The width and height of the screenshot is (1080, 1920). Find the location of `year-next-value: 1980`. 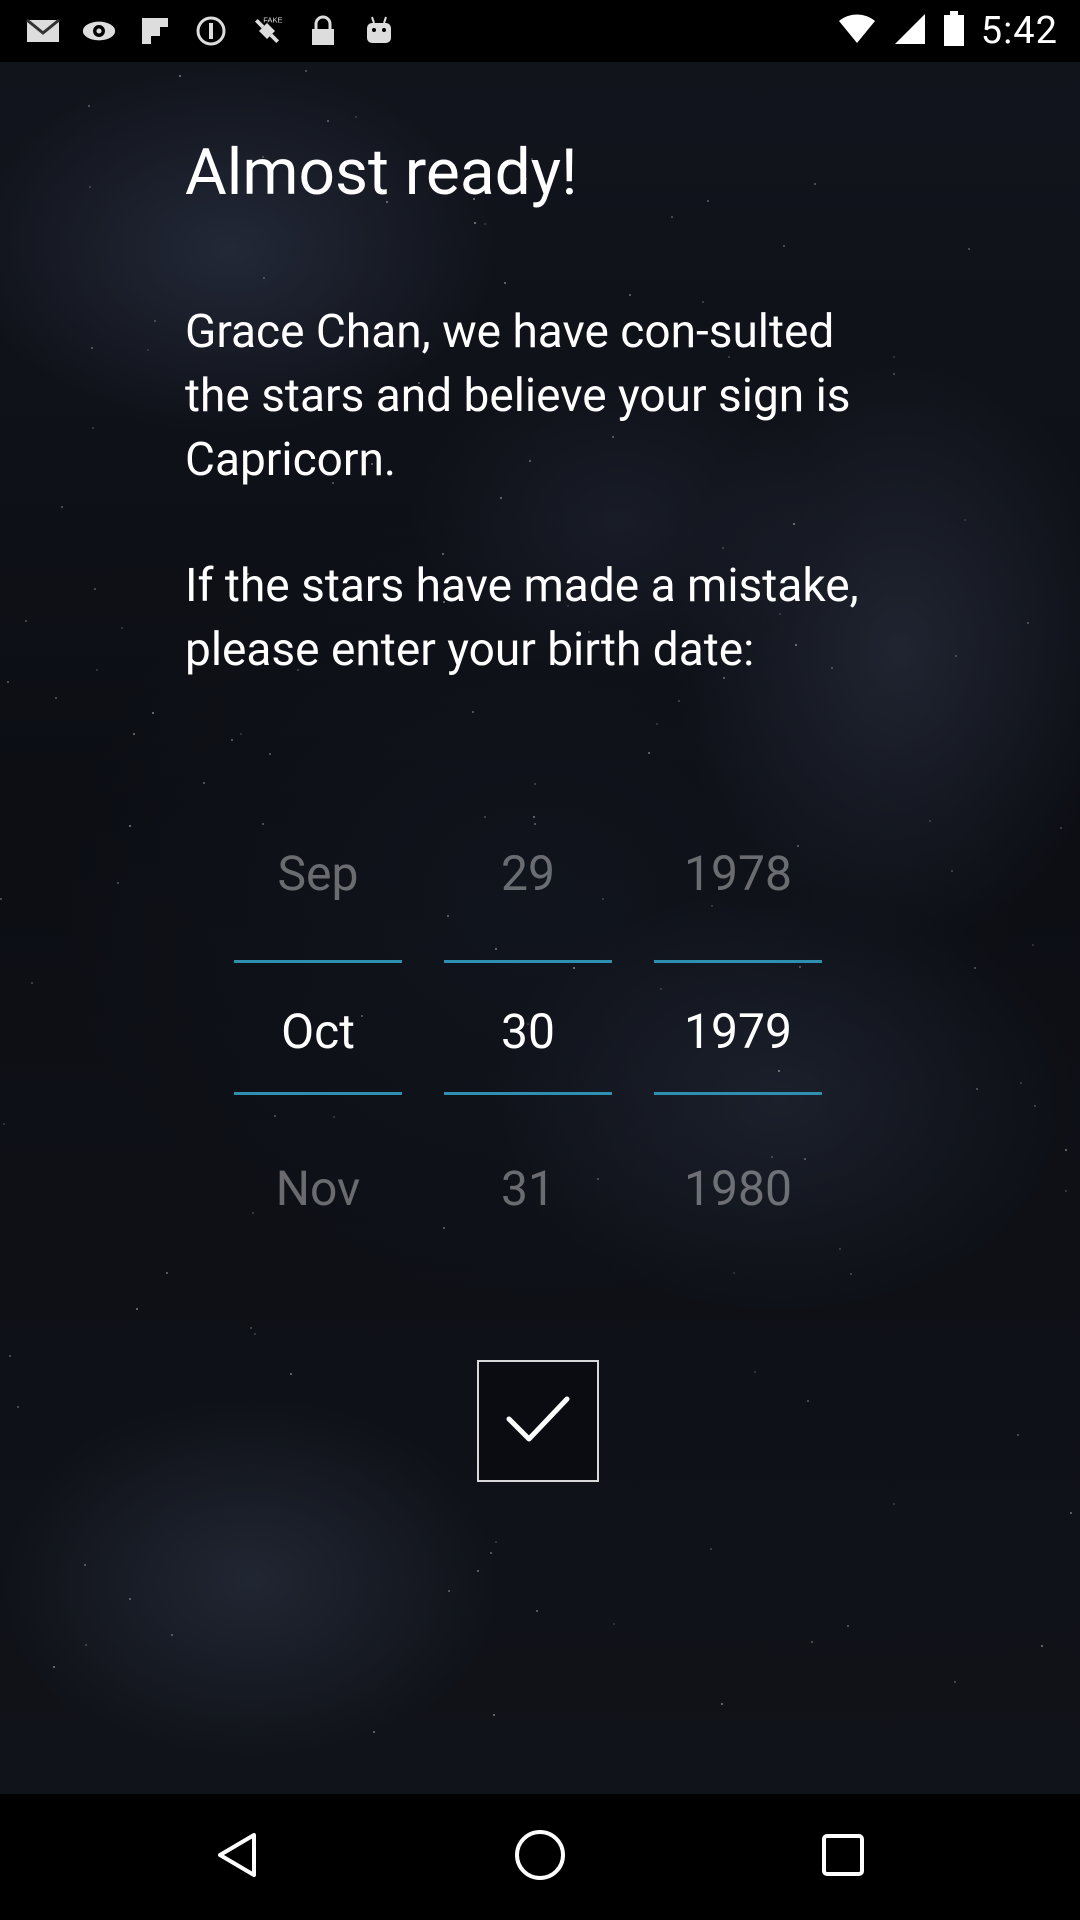

year-next-value: 1980 is located at coordinates (738, 1188).